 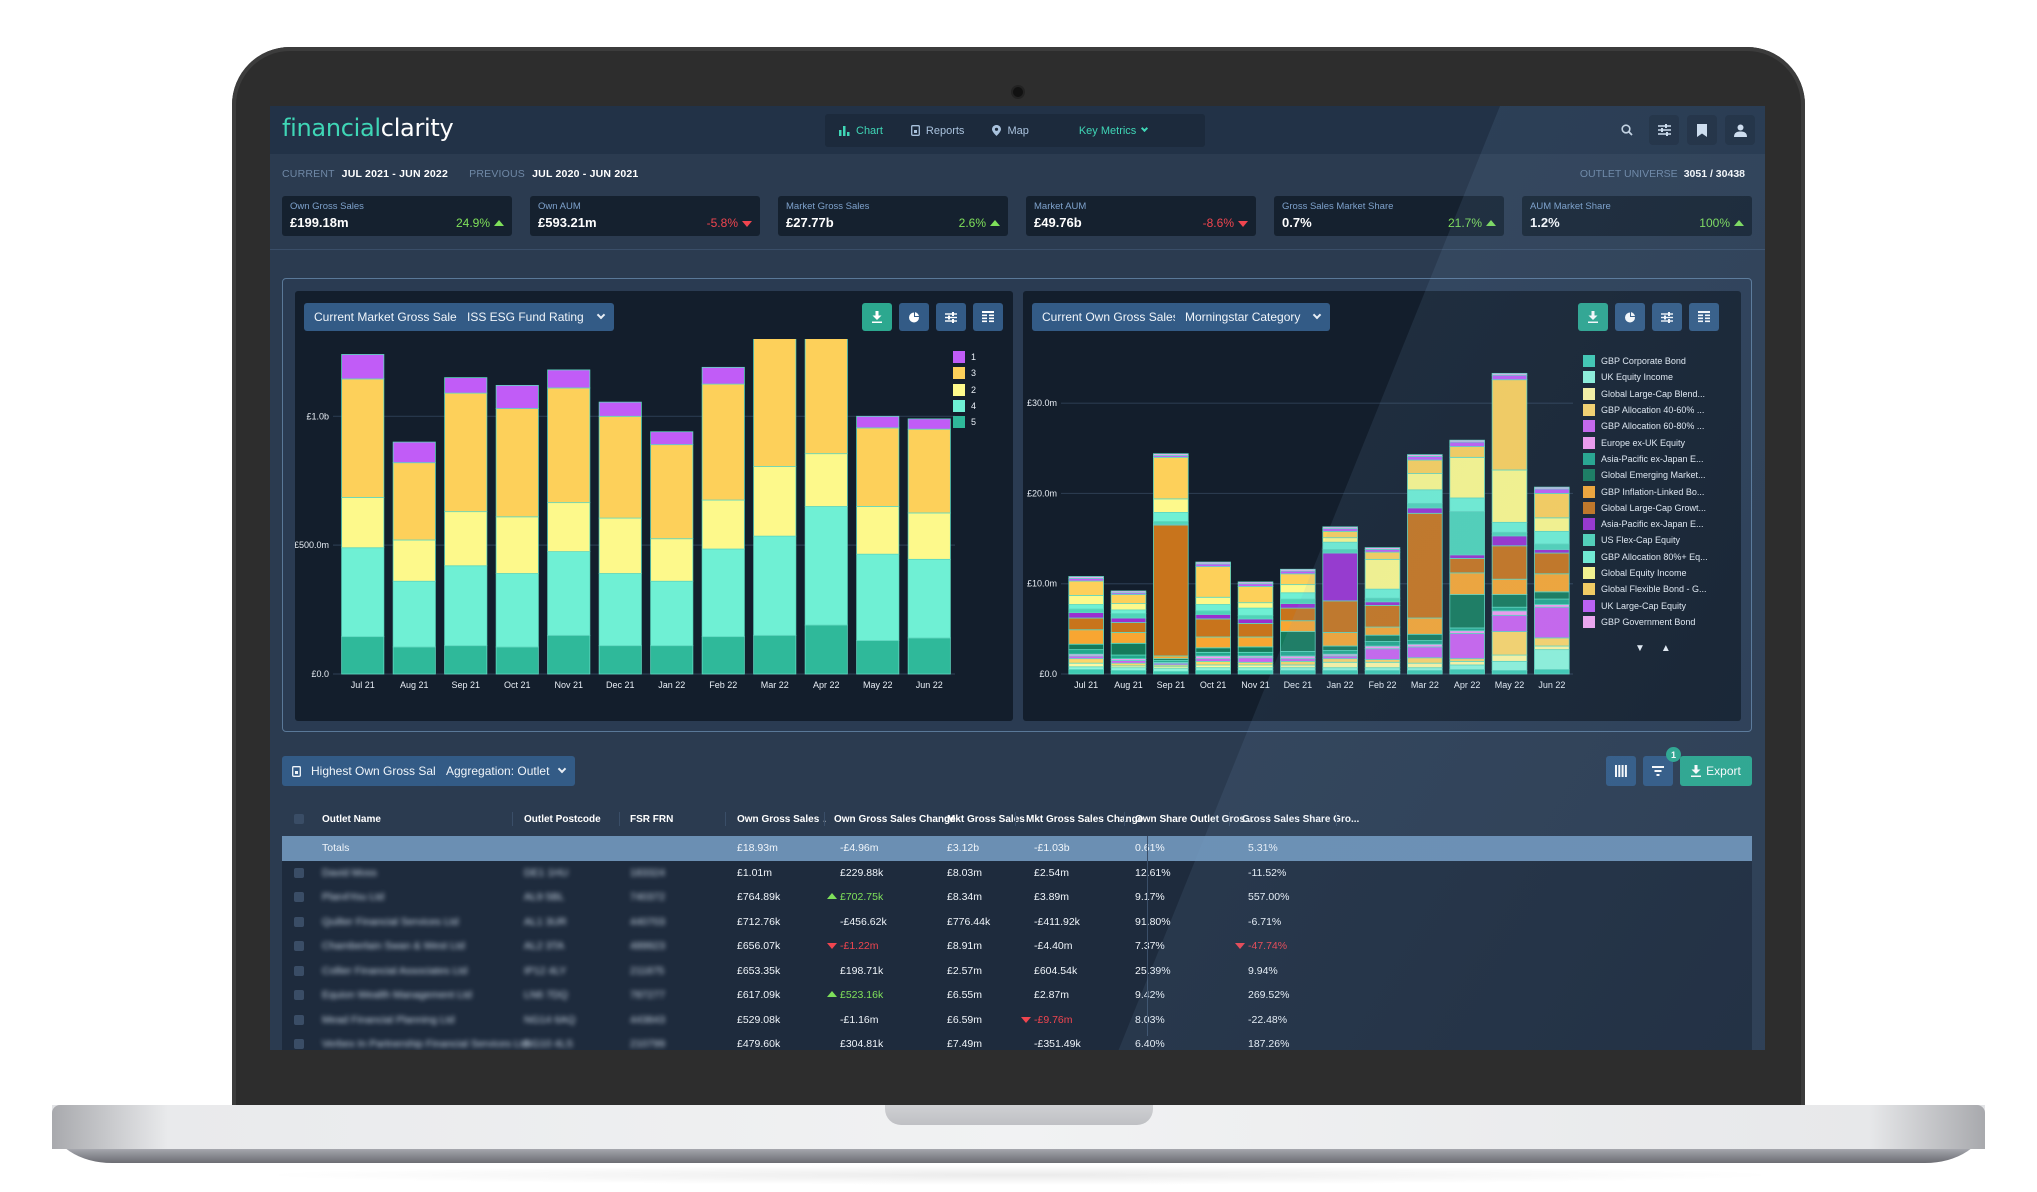 I want to click on nav-chart: Chart, so click(x=861, y=131).